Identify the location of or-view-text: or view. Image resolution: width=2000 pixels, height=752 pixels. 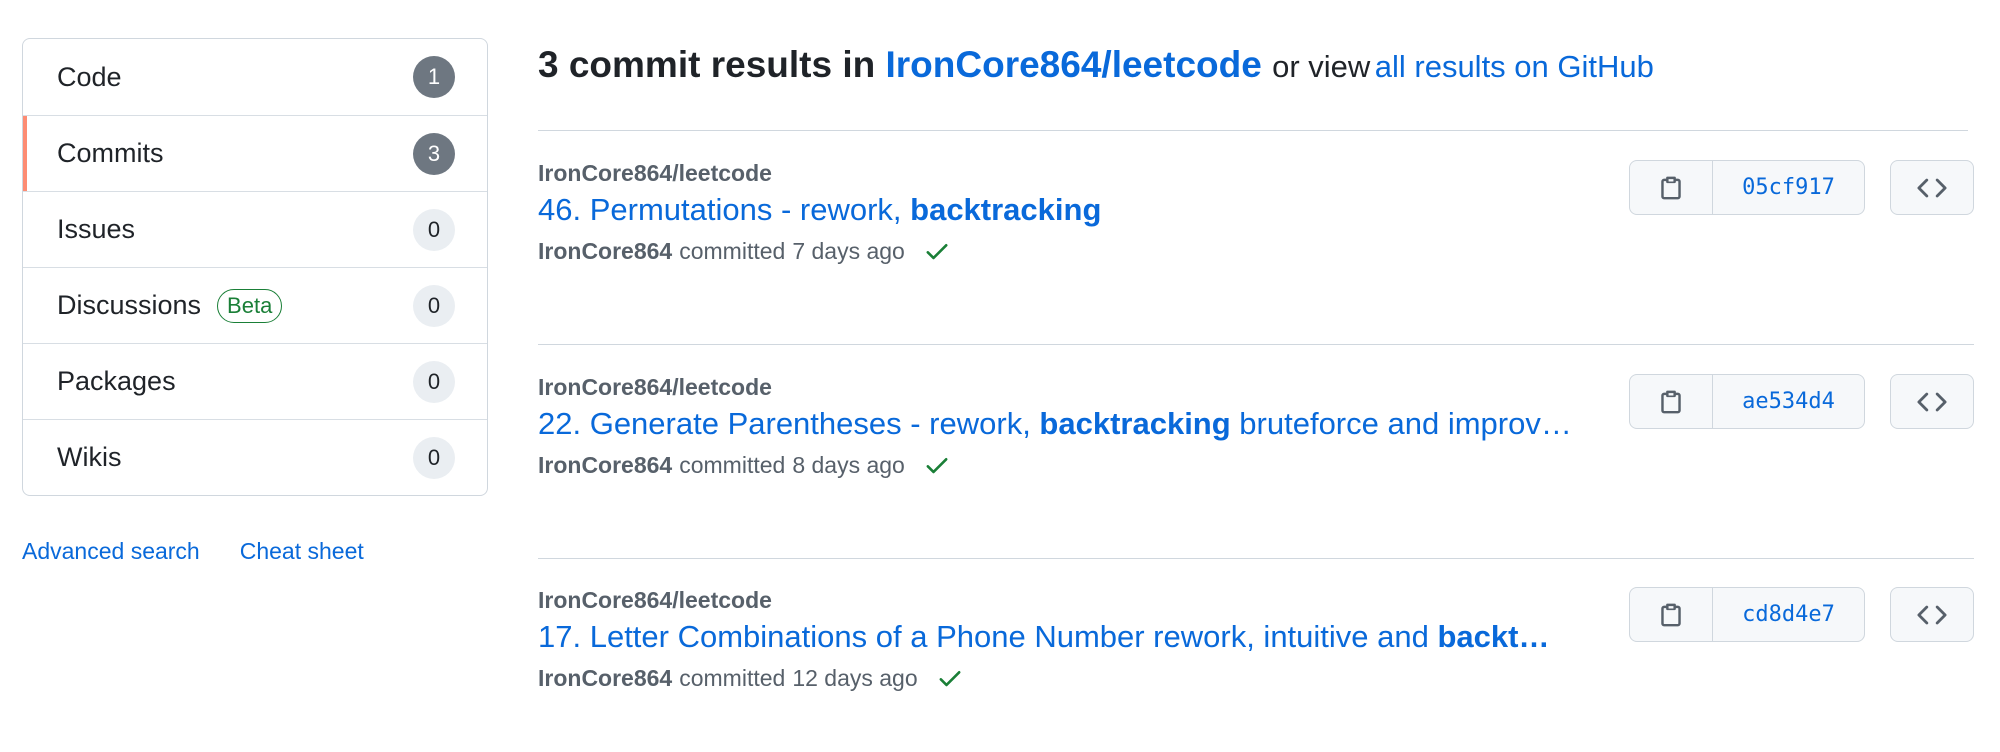
(1321, 66).